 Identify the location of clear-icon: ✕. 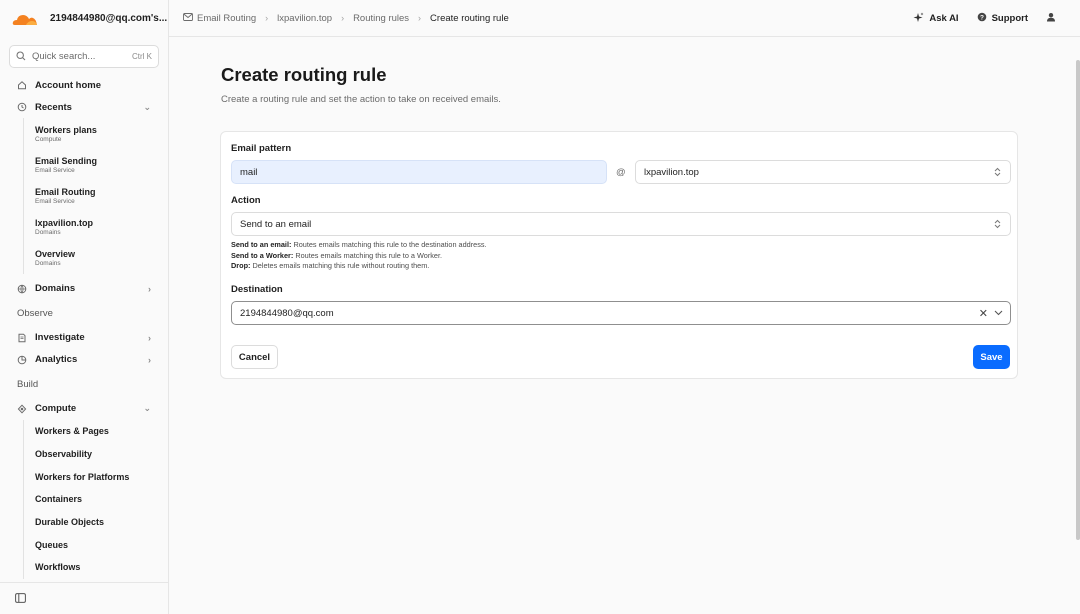
(983, 313).